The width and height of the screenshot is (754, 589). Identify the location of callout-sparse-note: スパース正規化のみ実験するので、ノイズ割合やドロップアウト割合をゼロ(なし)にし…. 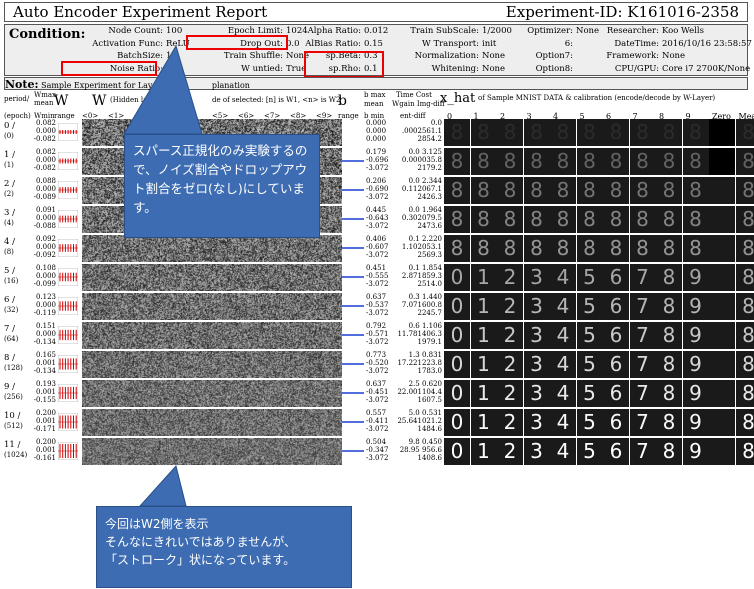
(222, 186).